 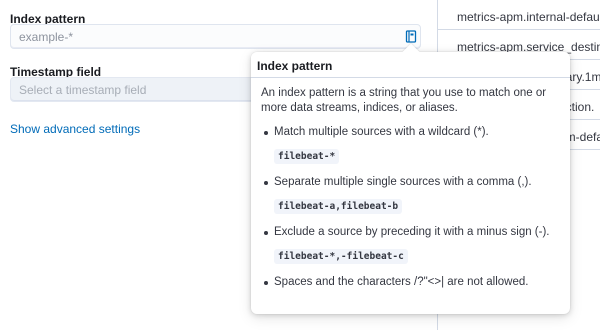 I want to click on index-pattern-placeholder: example-*, so click(x=46, y=37).